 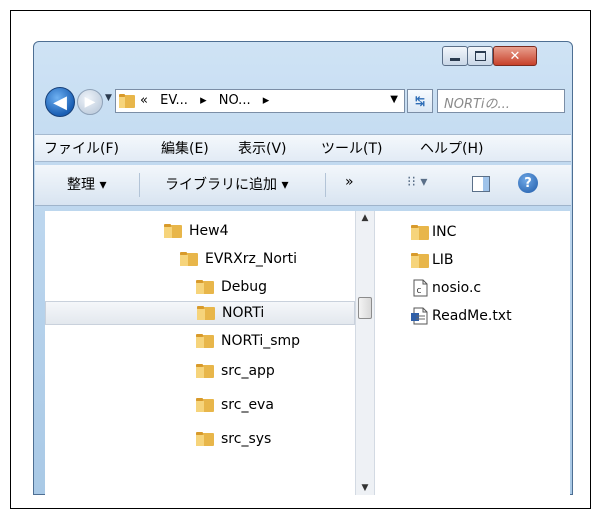 What do you see at coordinates (365, 308) in the screenshot?
I see `scrollbar-thumb` at bounding box center [365, 308].